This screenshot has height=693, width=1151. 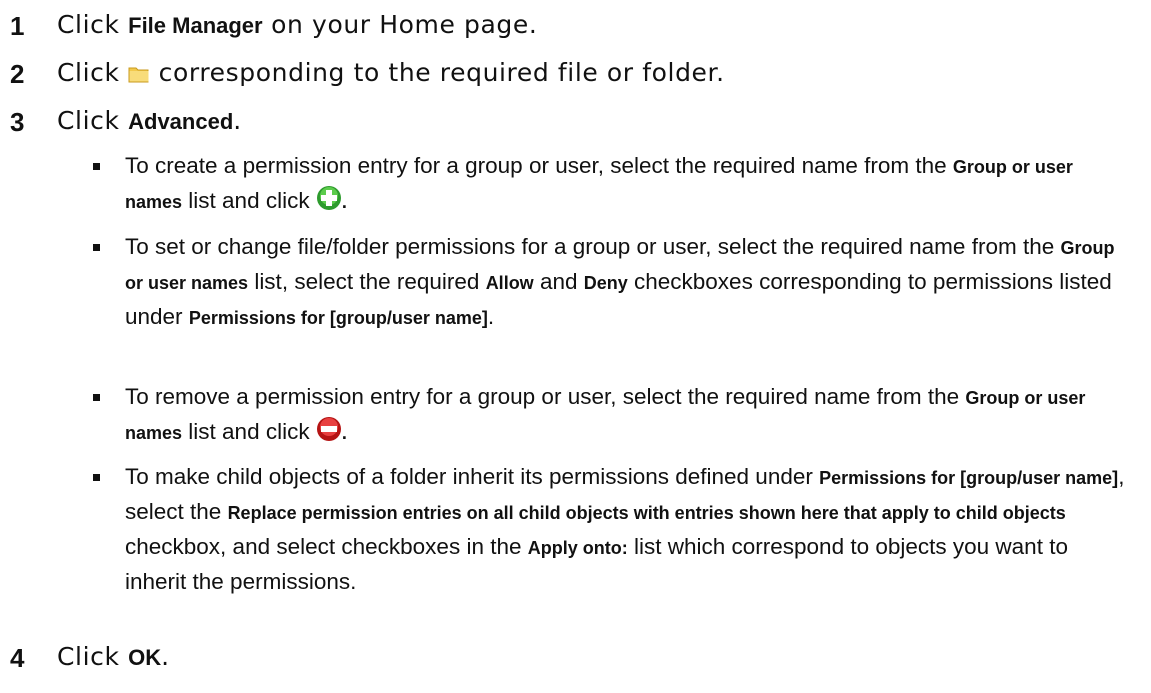 I want to click on step-text: Click File Manager on your Home page., so click(x=297, y=24).